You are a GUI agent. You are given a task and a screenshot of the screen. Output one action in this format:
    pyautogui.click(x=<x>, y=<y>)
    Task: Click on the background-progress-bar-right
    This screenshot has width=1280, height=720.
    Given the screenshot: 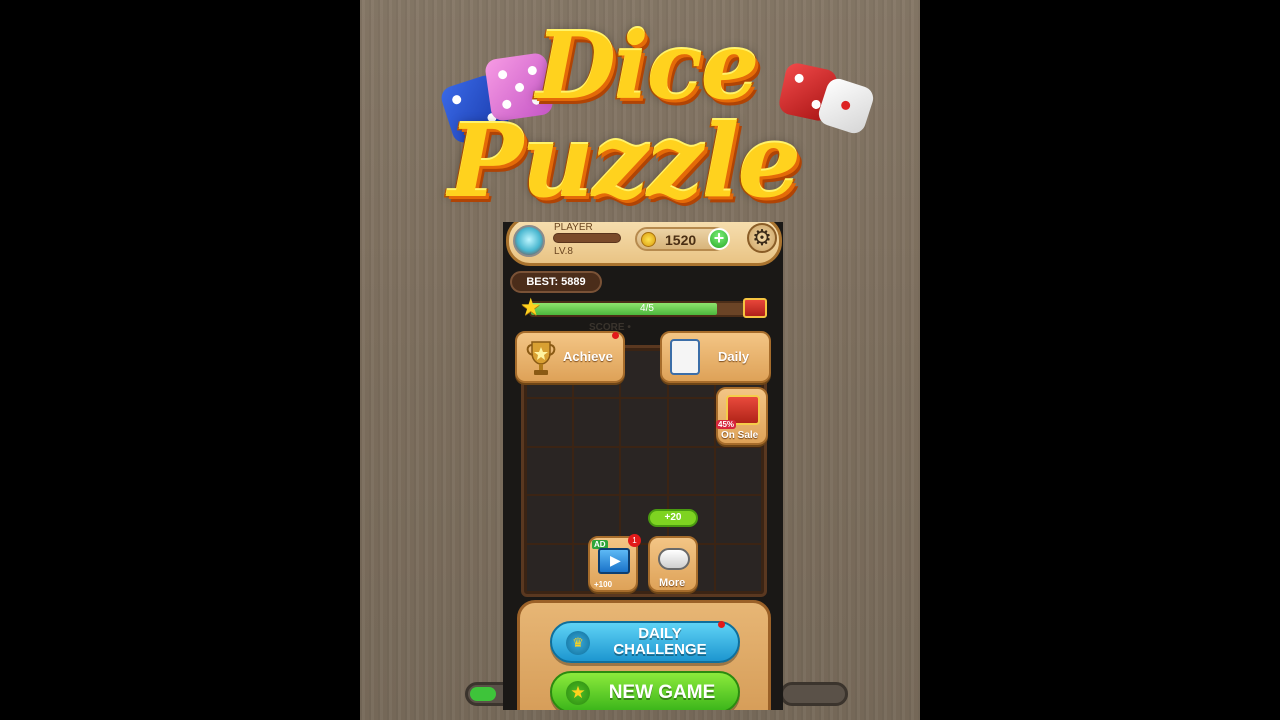 What is the action you would take?
    pyautogui.click(x=814, y=694)
    